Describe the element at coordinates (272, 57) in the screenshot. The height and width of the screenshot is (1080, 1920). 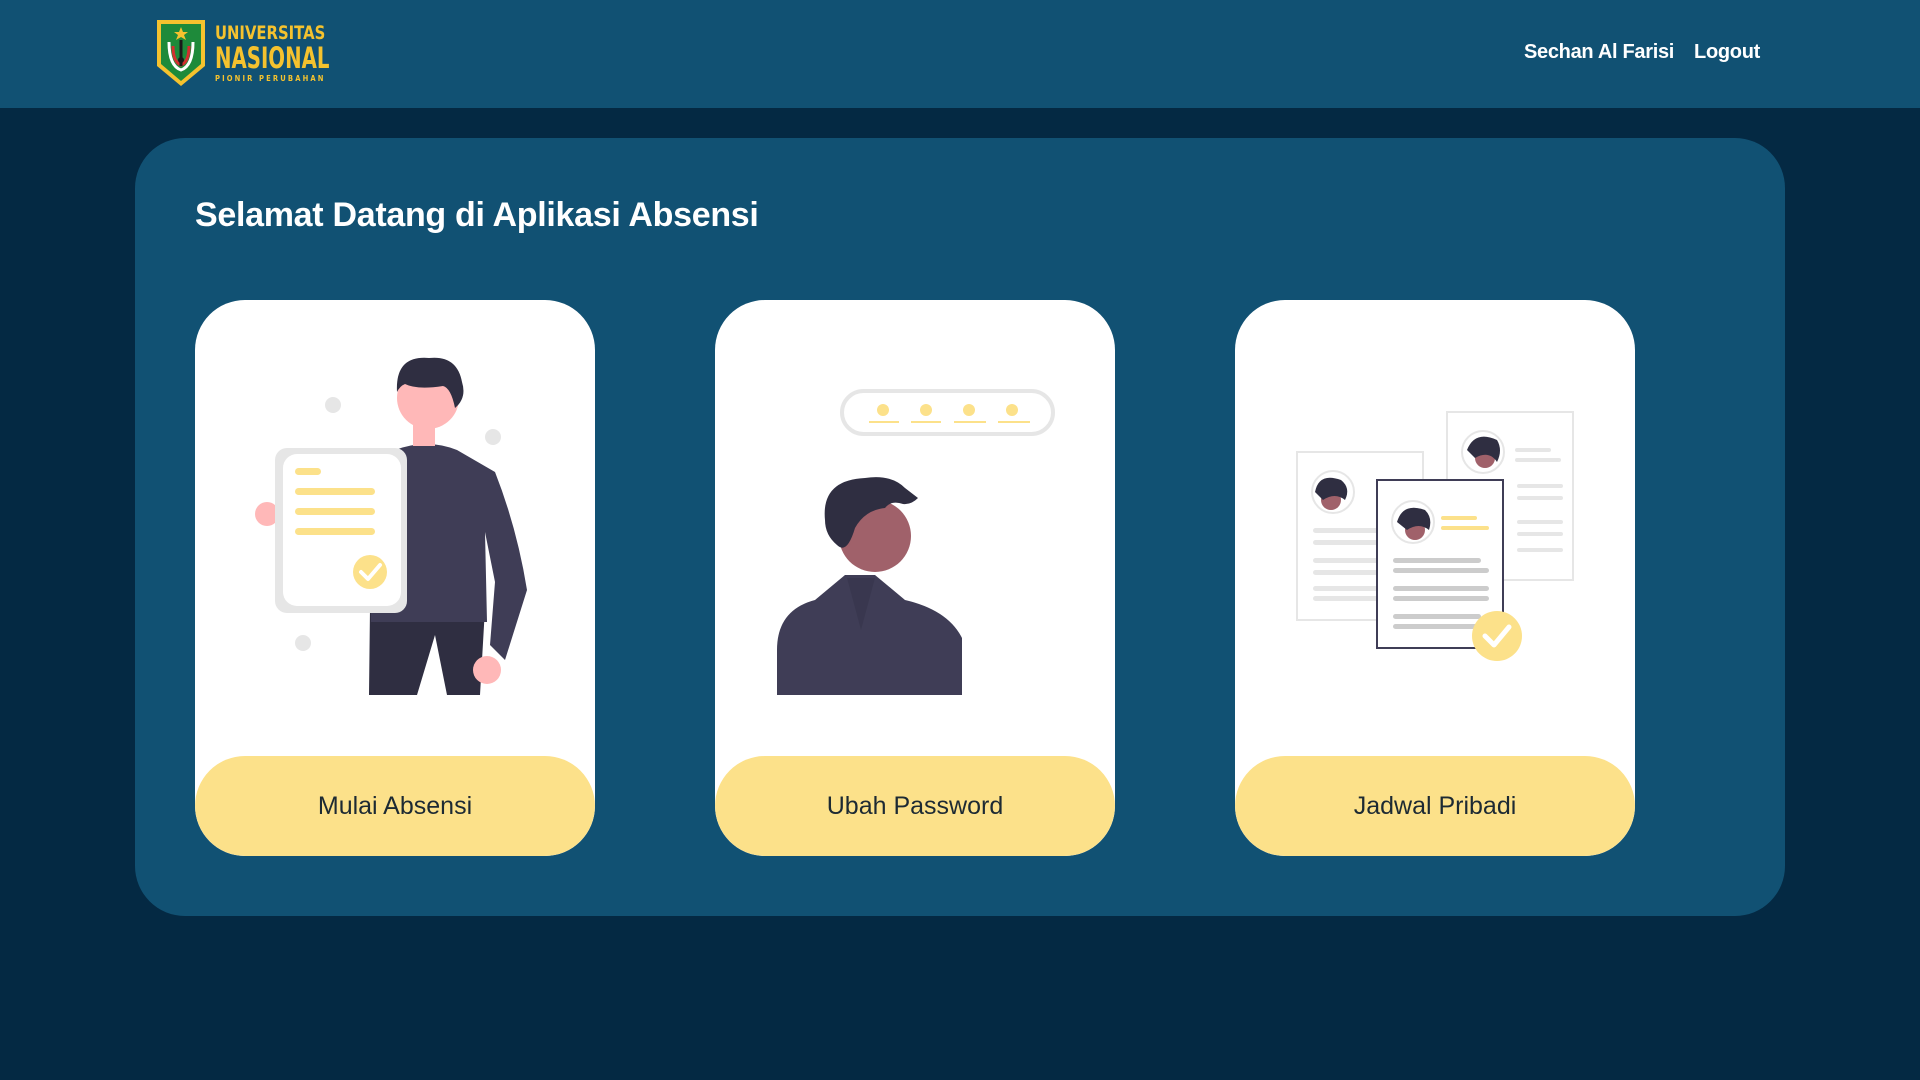
I see `logo-text-nasional: NASIONAL` at that location.